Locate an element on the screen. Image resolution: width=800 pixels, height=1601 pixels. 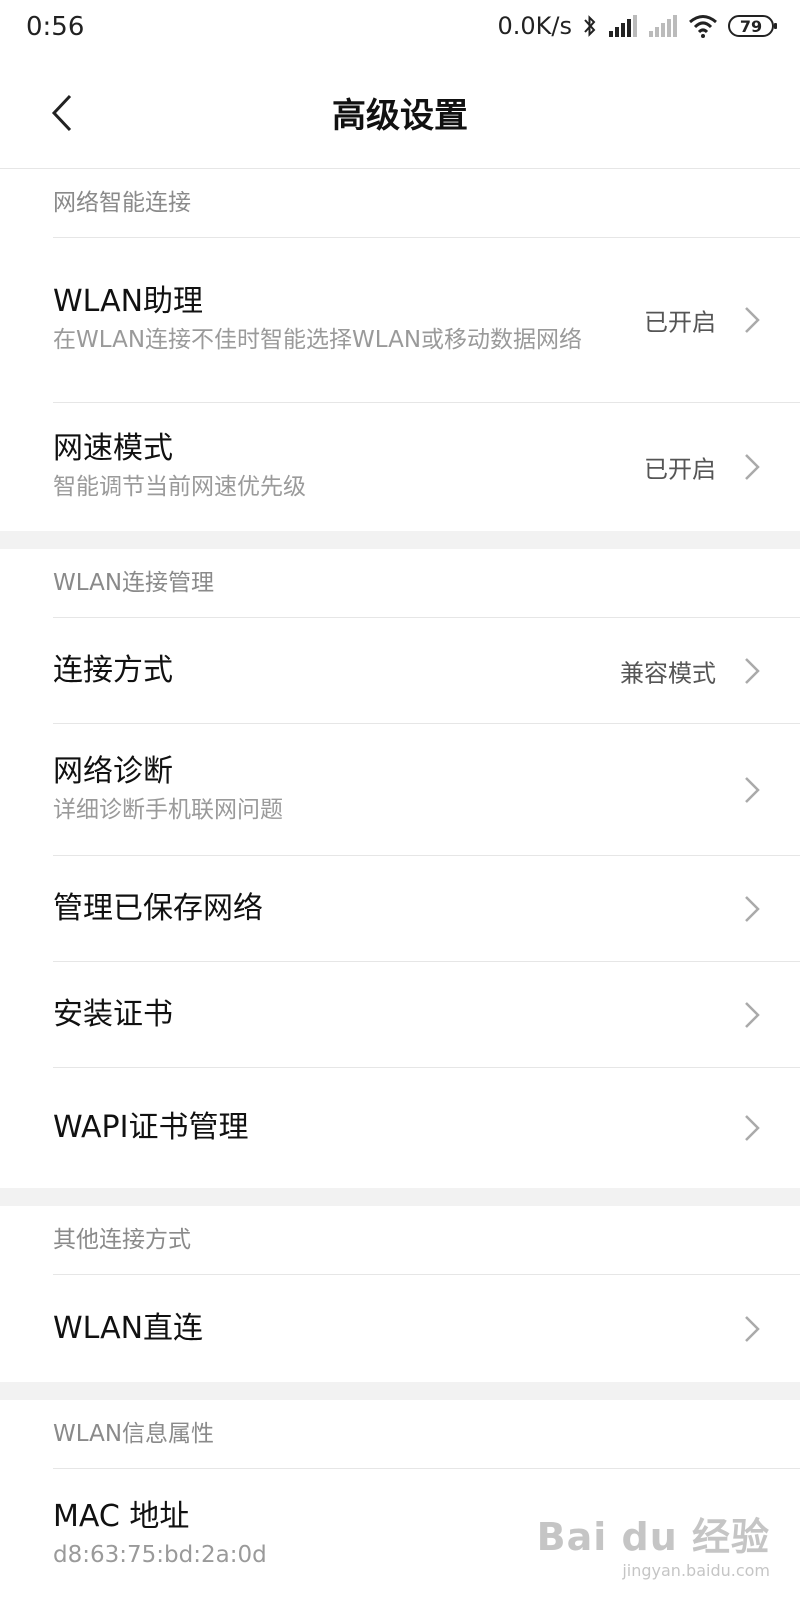
item-title: WLAN直连 is located at coordinates (128, 1328).